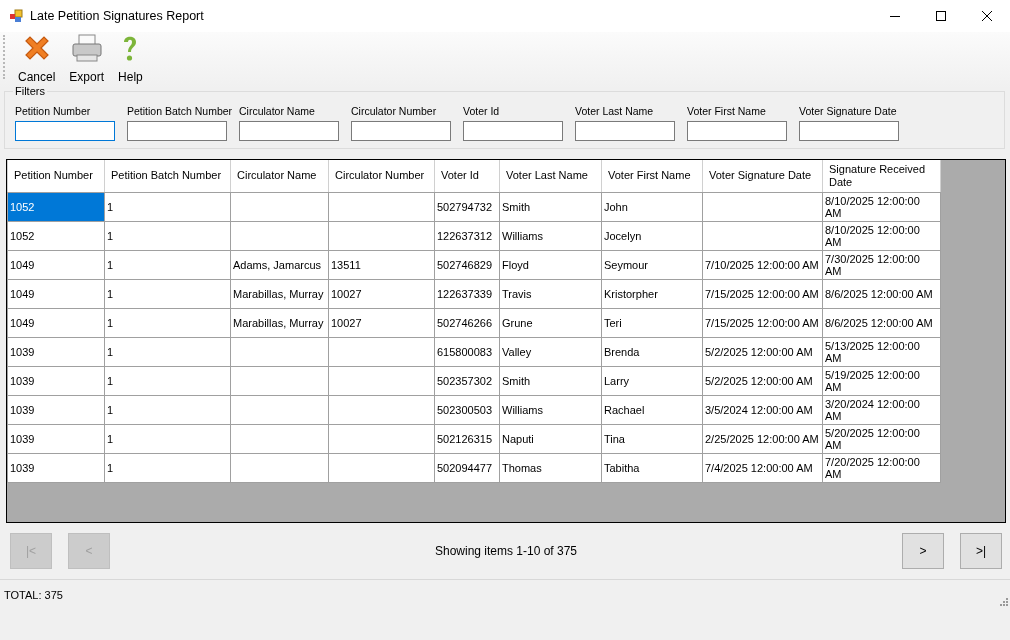 Image resolution: width=1010 pixels, height=640 pixels. What do you see at coordinates (652, 351) in the screenshot?
I see `table-cell: Brenda` at bounding box center [652, 351].